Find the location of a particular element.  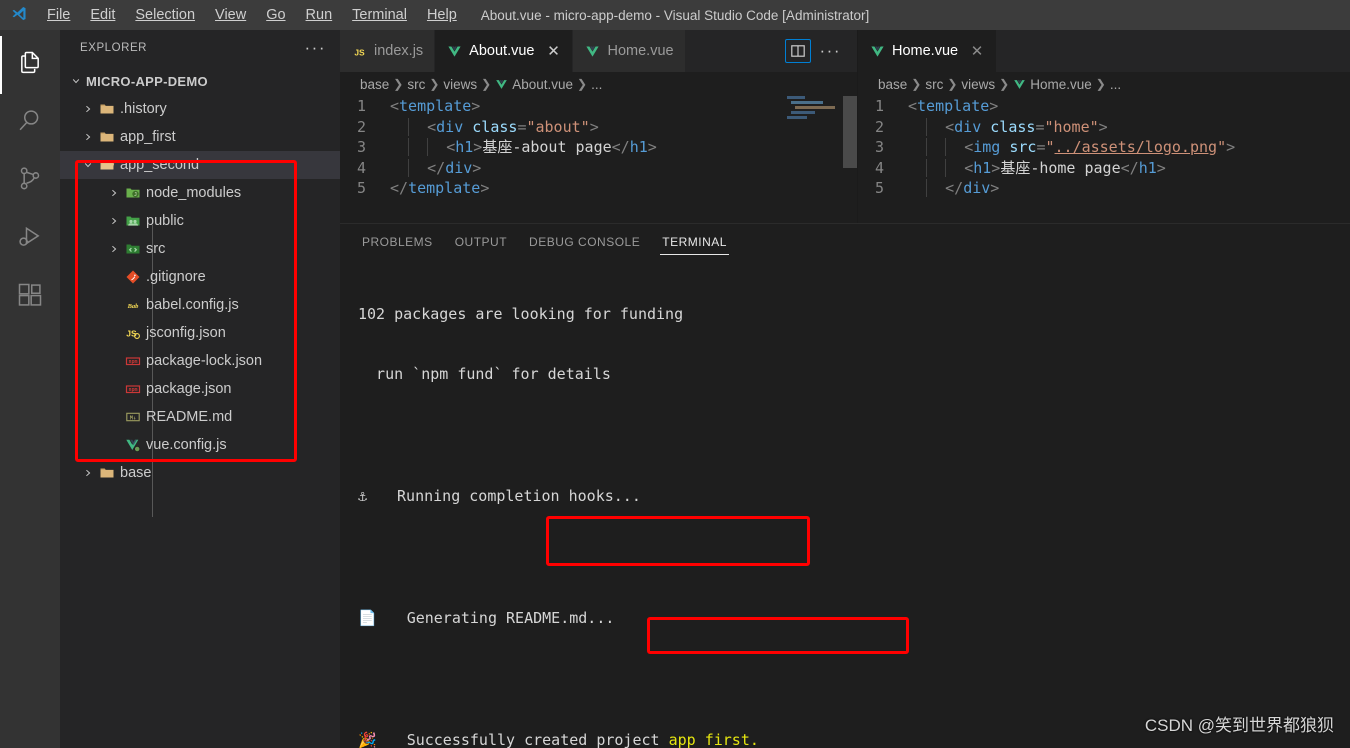

tab-terminal: TERMINAL is located at coordinates (694, 241).